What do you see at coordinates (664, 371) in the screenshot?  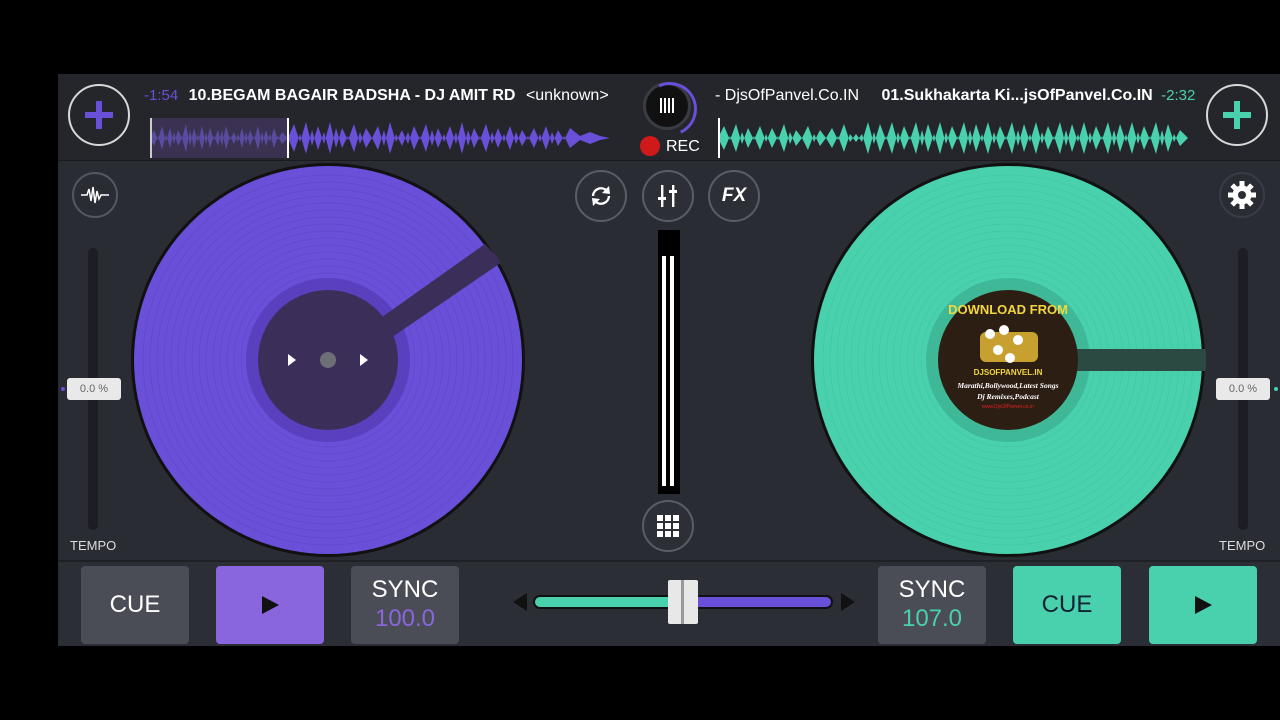 I see `vu-meter-left-bar` at bounding box center [664, 371].